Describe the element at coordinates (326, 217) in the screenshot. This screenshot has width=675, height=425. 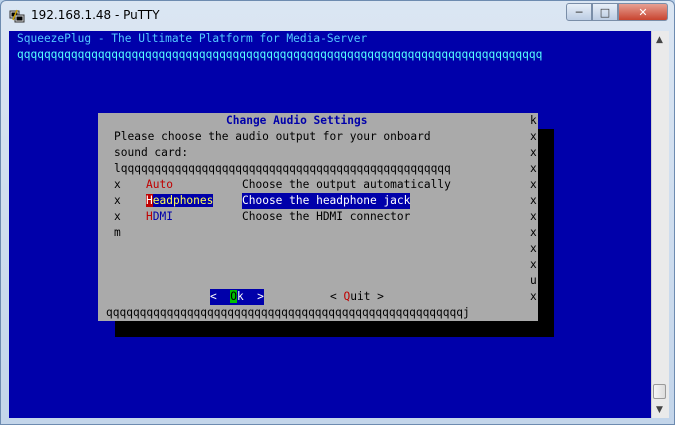
I see `menu-item-hdmi-description: Choose the HDMI connector` at that location.